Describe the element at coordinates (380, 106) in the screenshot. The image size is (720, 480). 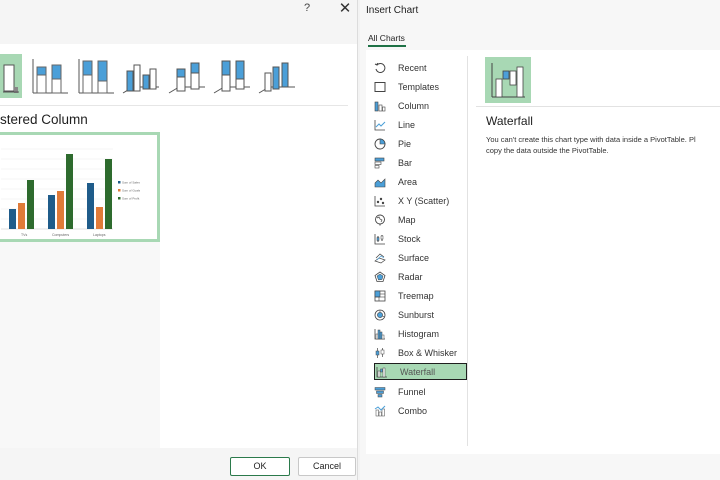
I see `column-icon` at that location.